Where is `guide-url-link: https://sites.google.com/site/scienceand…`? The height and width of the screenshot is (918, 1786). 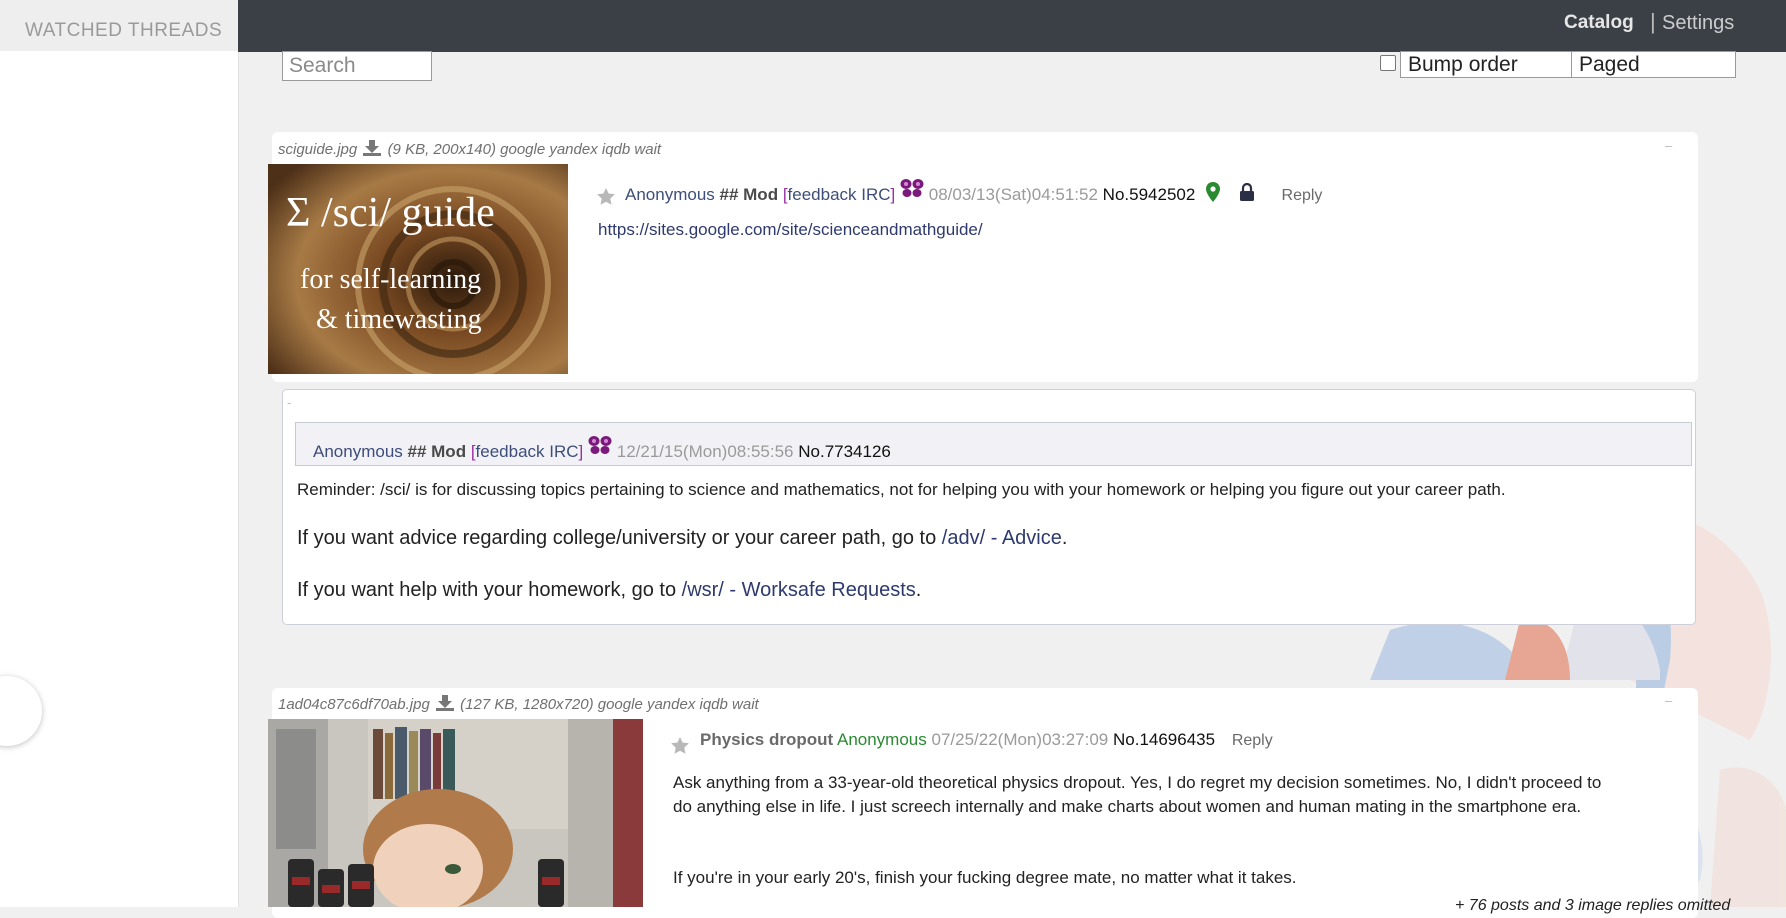
guide-url-link: https://sites.google.com/site/scienceand… is located at coordinates (790, 229).